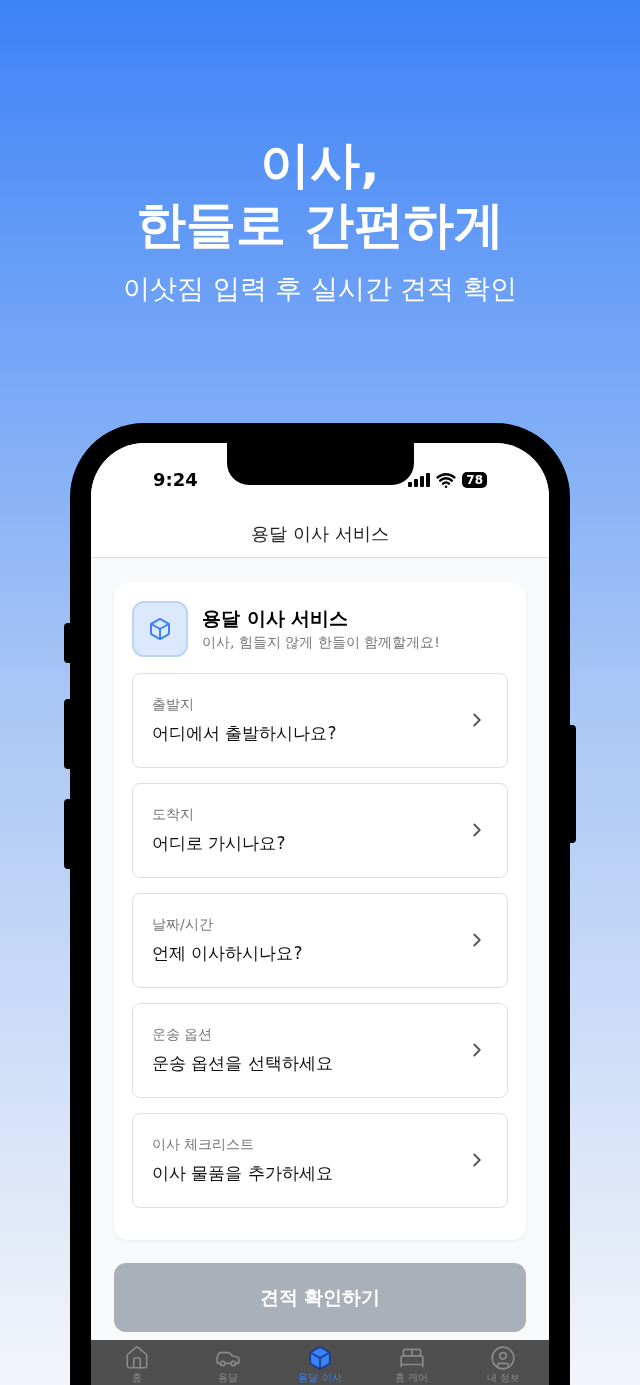 This screenshot has width=640, height=1385. Describe the element at coordinates (321, 643) in the screenshot. I see `card-subtitle: 이사, 힘들지 않게 한들이 함께할게요!` at that location.